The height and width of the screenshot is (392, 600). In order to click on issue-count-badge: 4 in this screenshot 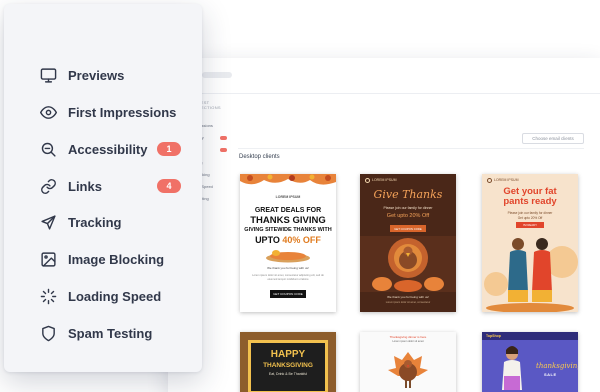, I will do `click(169, 186)`.